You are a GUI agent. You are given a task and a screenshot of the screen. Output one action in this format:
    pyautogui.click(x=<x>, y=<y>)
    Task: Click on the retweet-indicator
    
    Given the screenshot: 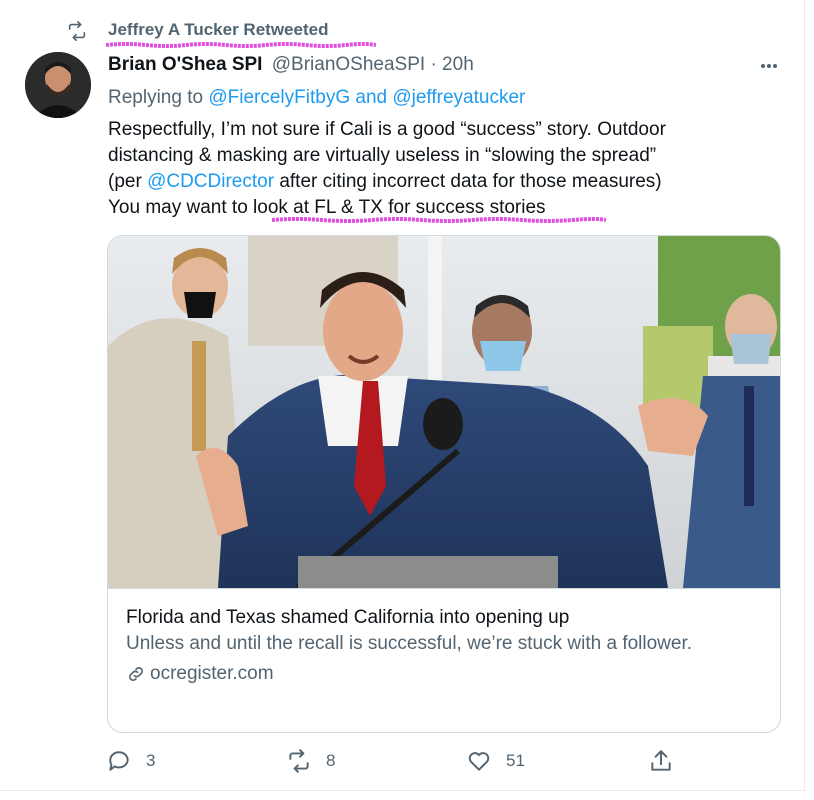 What is the action you would take?
    pyautogui.click(x=77, y=31)
    